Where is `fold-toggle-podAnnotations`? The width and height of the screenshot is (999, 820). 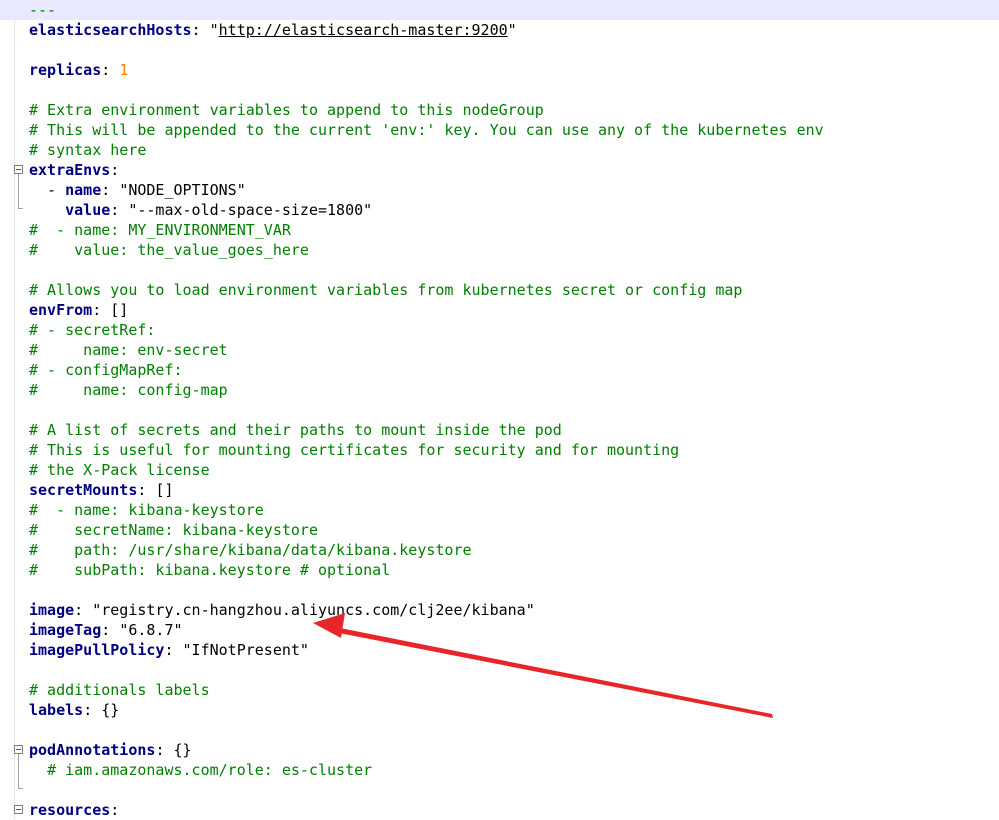 fold-toggle-podAnnotations is located at coordinates (18, 749).